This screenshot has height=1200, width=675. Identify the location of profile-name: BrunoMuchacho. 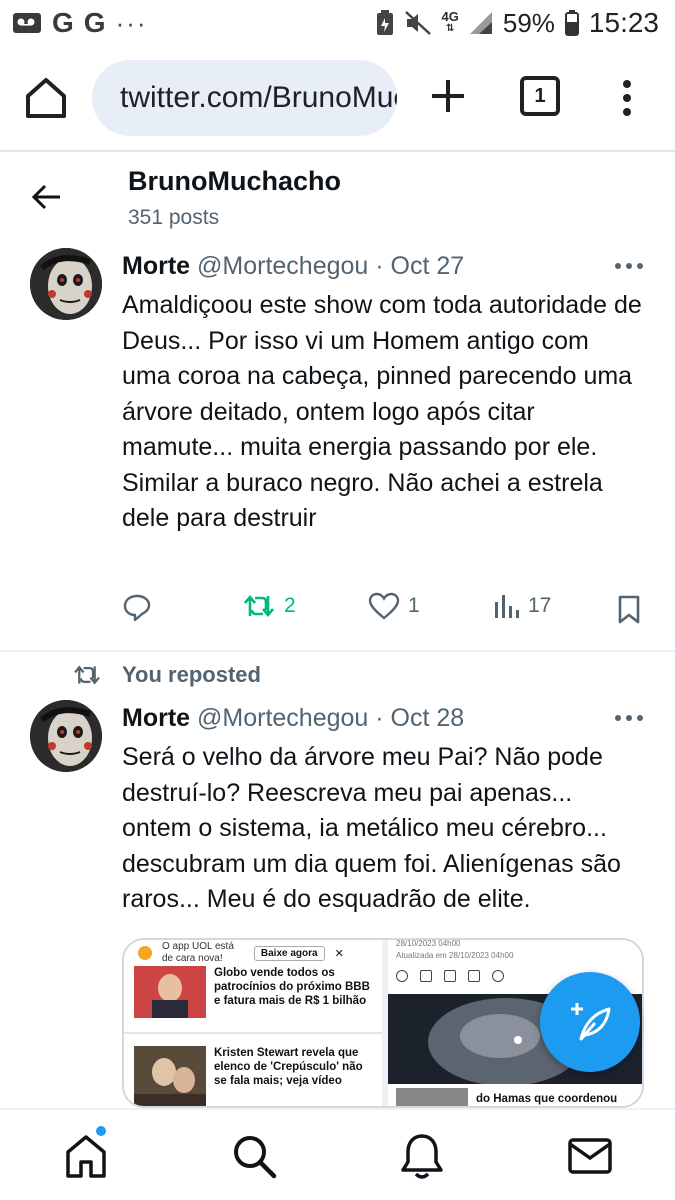
(234, 181).